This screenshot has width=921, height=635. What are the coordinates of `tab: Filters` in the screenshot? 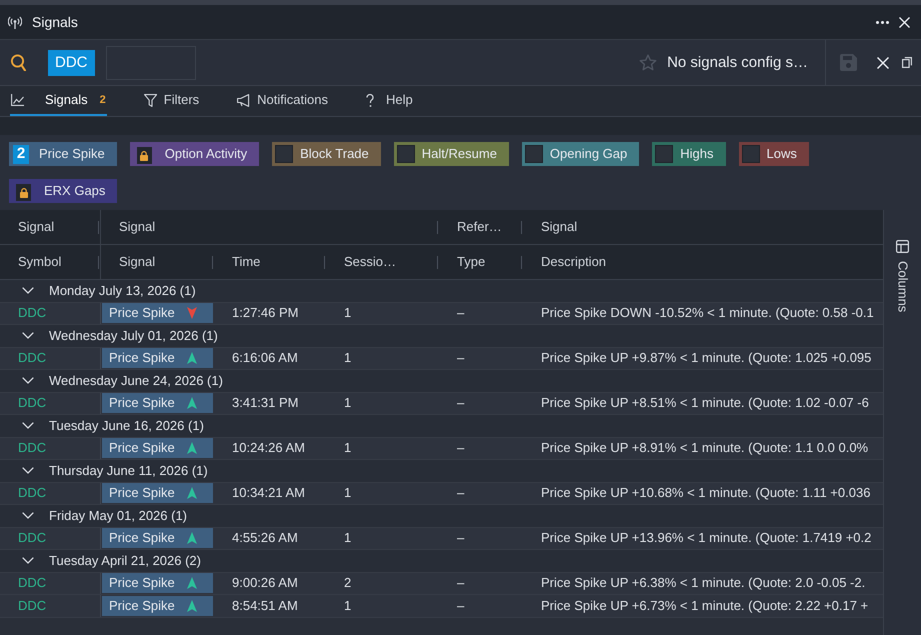 It's located at (171, 101).